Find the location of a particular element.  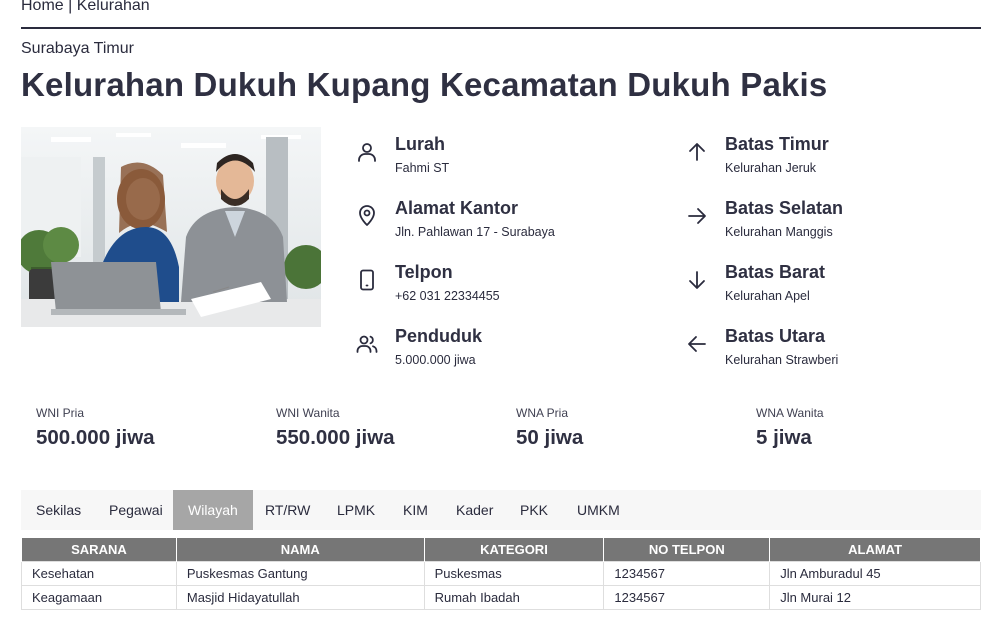

tab-rt-rw: RT/RW is located at coordinates (287, 510).